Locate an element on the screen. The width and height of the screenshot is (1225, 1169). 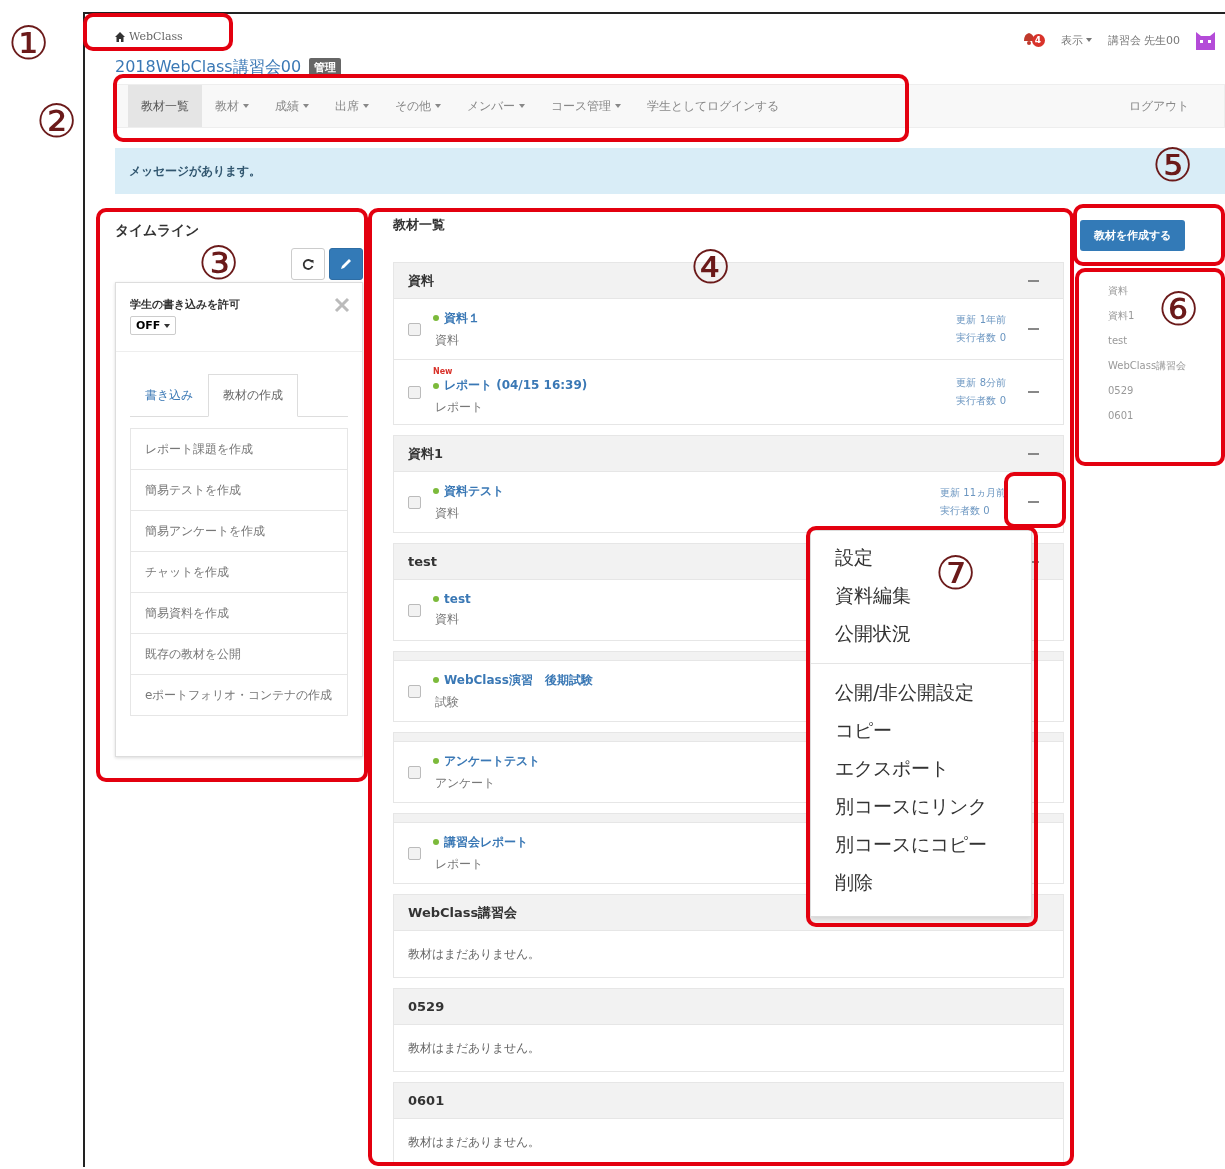
home-icon is located at coordinates (120, 36).